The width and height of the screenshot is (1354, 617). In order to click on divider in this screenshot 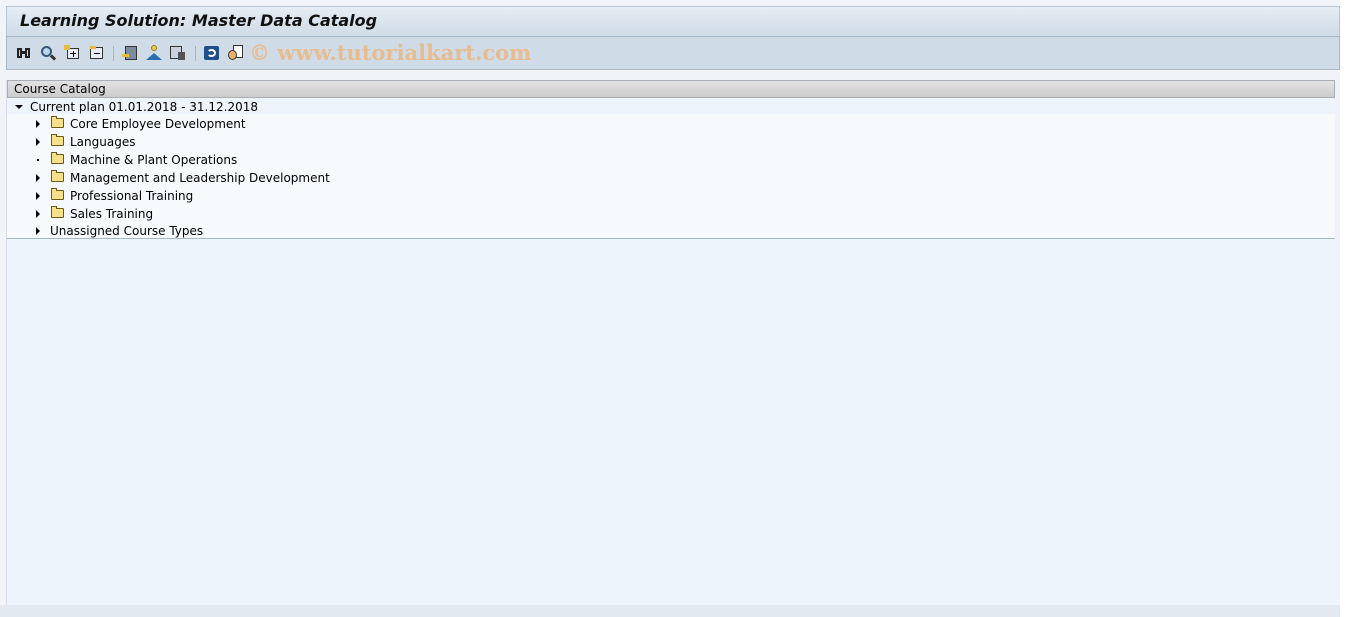, I will do `click(671, 238)`.